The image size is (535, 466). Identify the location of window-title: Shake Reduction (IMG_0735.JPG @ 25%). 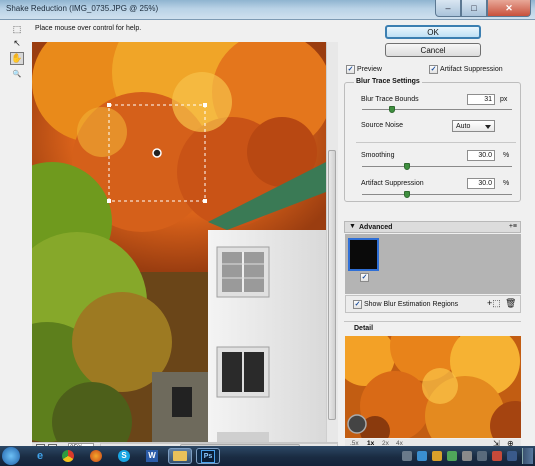
(82, 8).